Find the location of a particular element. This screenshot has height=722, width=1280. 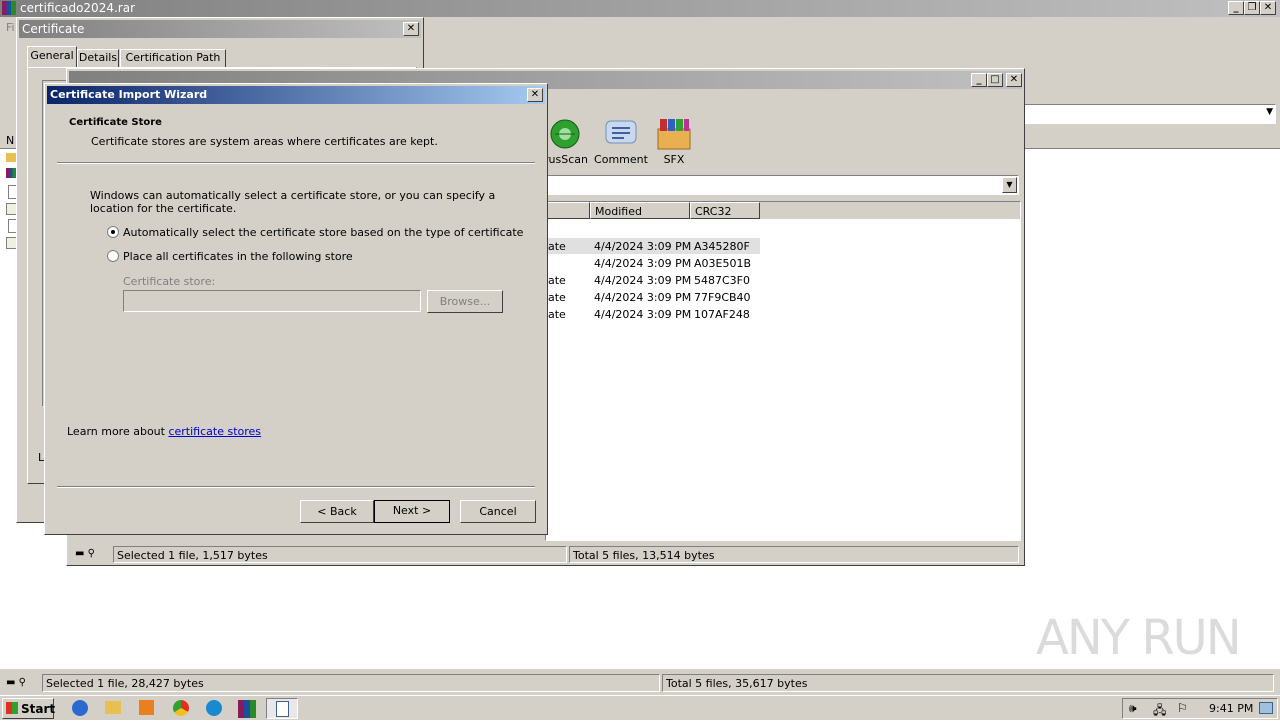

watermark-text: ANY RUN is located at coordinates (1139, 638).